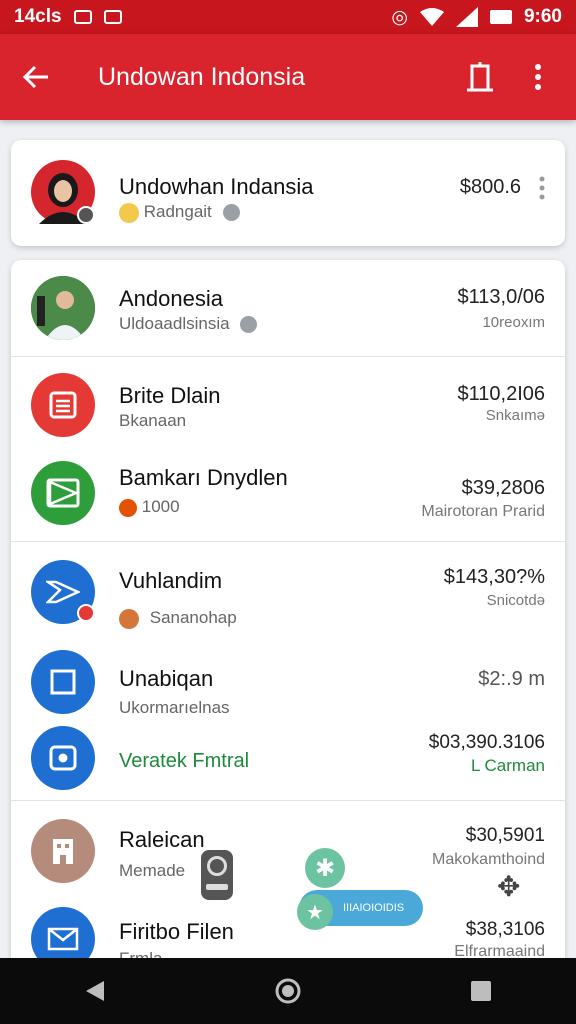  Describe the element at coordinates (171, 580) in the screenshot. I see `item-name: Vuhlandim` at that location.